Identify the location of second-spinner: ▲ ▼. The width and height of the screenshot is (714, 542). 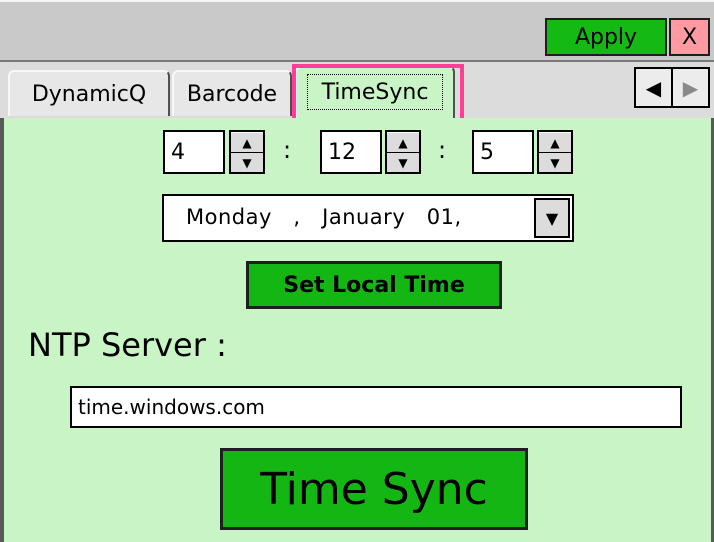
(555, 152).